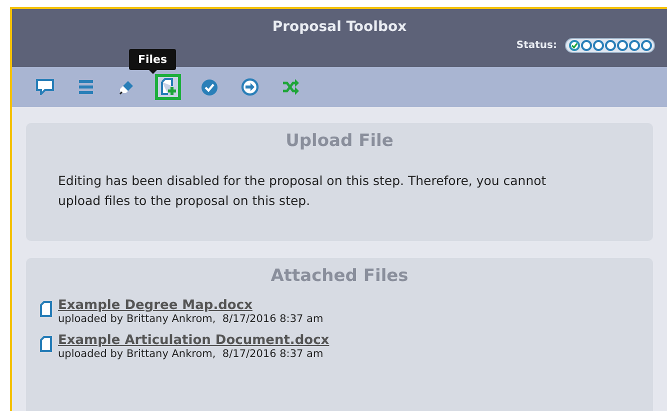 The height and width of the screenshot is (411, 667). Describe the element at coordinates (291, 87) in the screenshot. I see `shuffle-icon` at that location.